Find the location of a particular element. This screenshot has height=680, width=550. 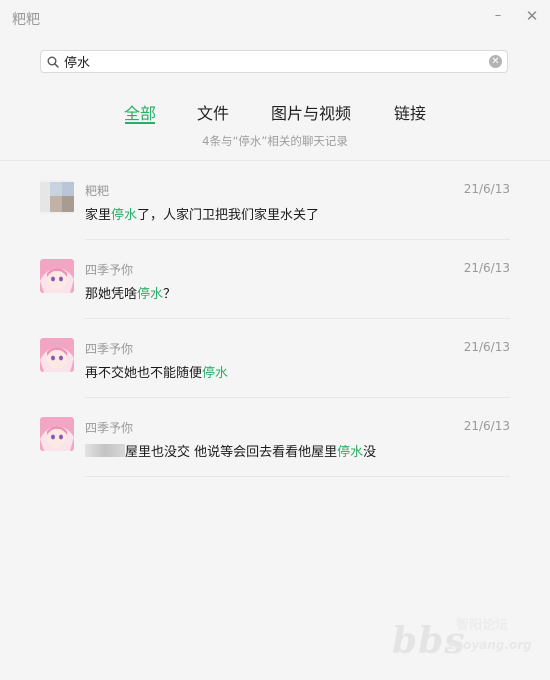

search-icon is located at coordinates (53, 62).